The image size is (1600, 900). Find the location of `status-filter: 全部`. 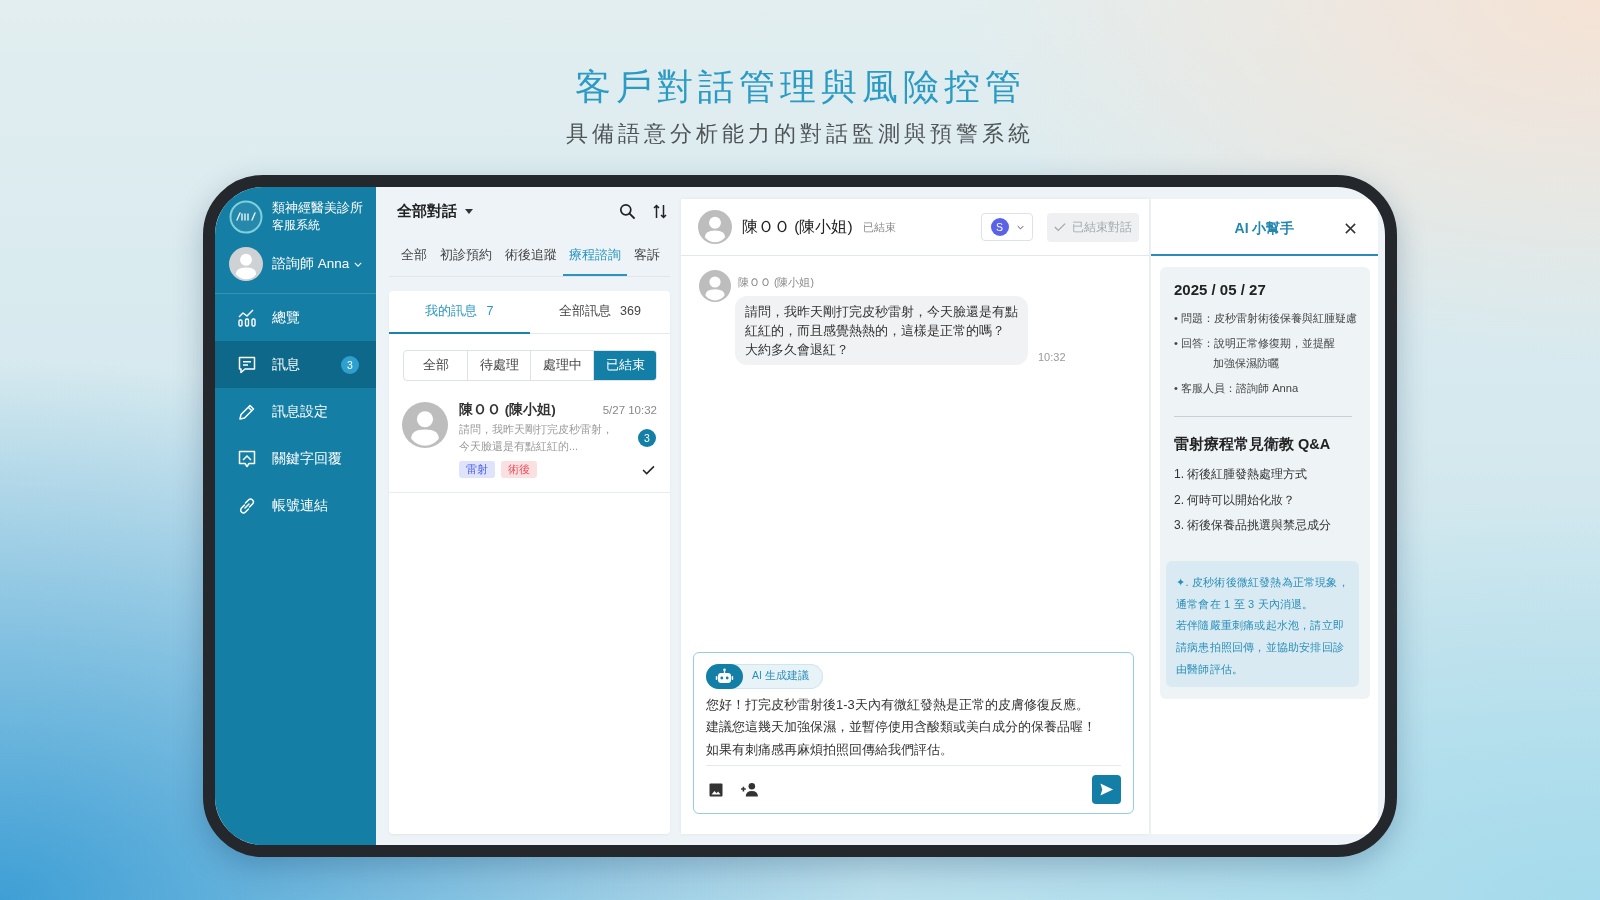

status-filter: 全部 is located at coordinates (435, 365).